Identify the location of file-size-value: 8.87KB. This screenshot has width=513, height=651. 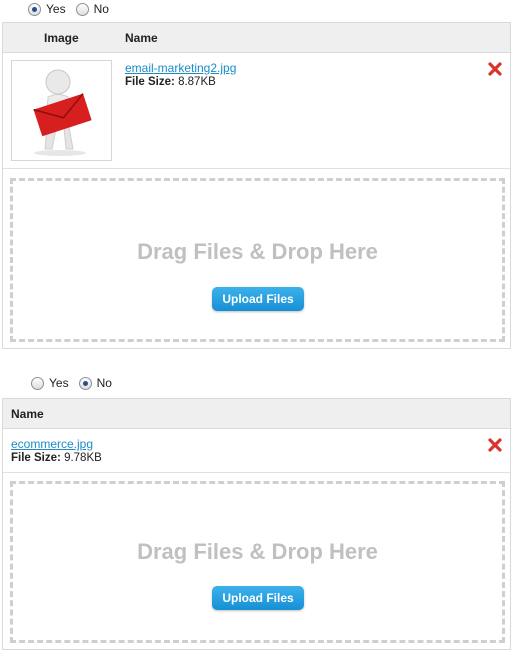
(197, 82).